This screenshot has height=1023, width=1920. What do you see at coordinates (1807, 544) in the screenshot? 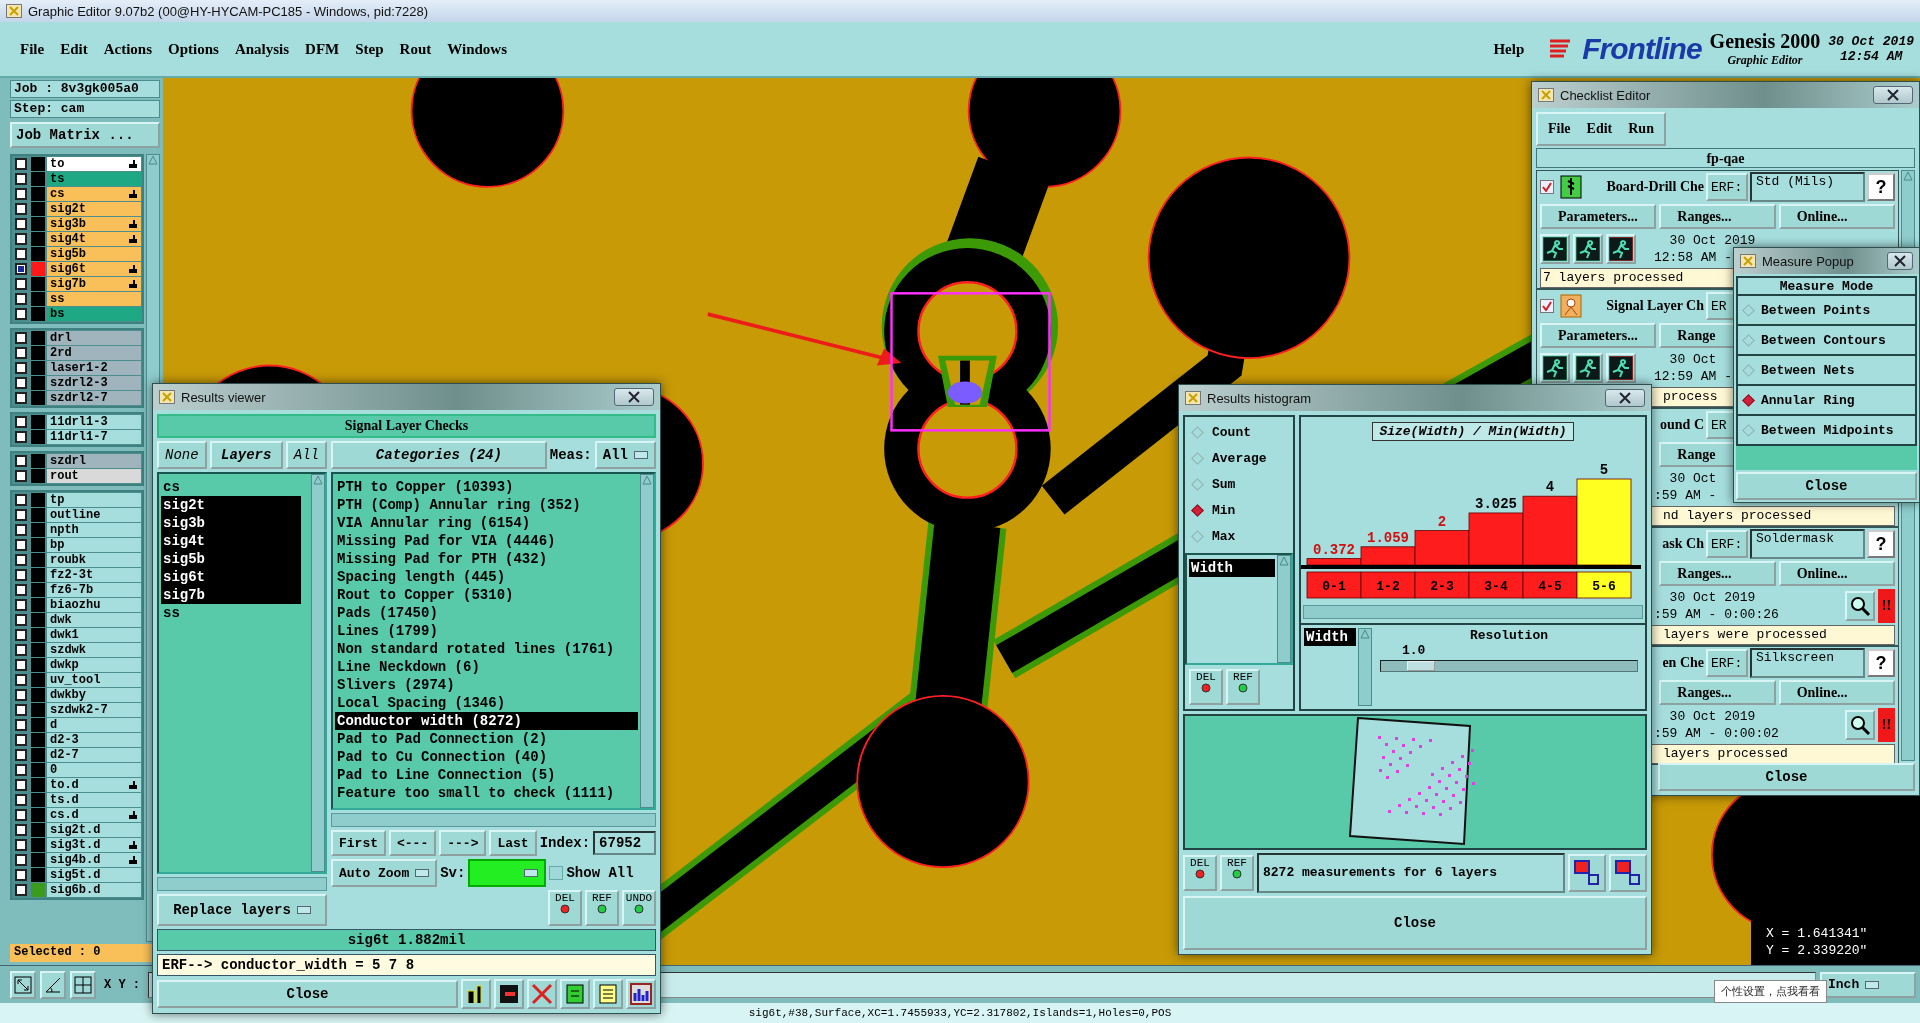
I see `erf-field: Soldermask` at bounding box center [1807, 544].